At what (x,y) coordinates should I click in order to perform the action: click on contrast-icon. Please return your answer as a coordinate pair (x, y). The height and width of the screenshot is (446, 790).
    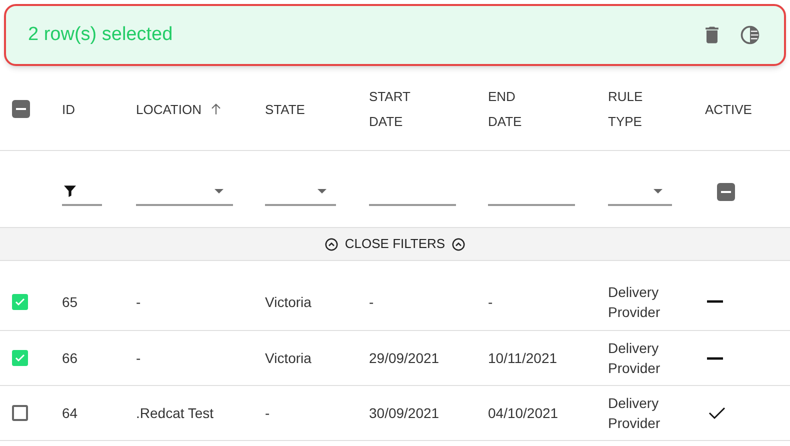
    Looking at the image, I should click on (750, 35).